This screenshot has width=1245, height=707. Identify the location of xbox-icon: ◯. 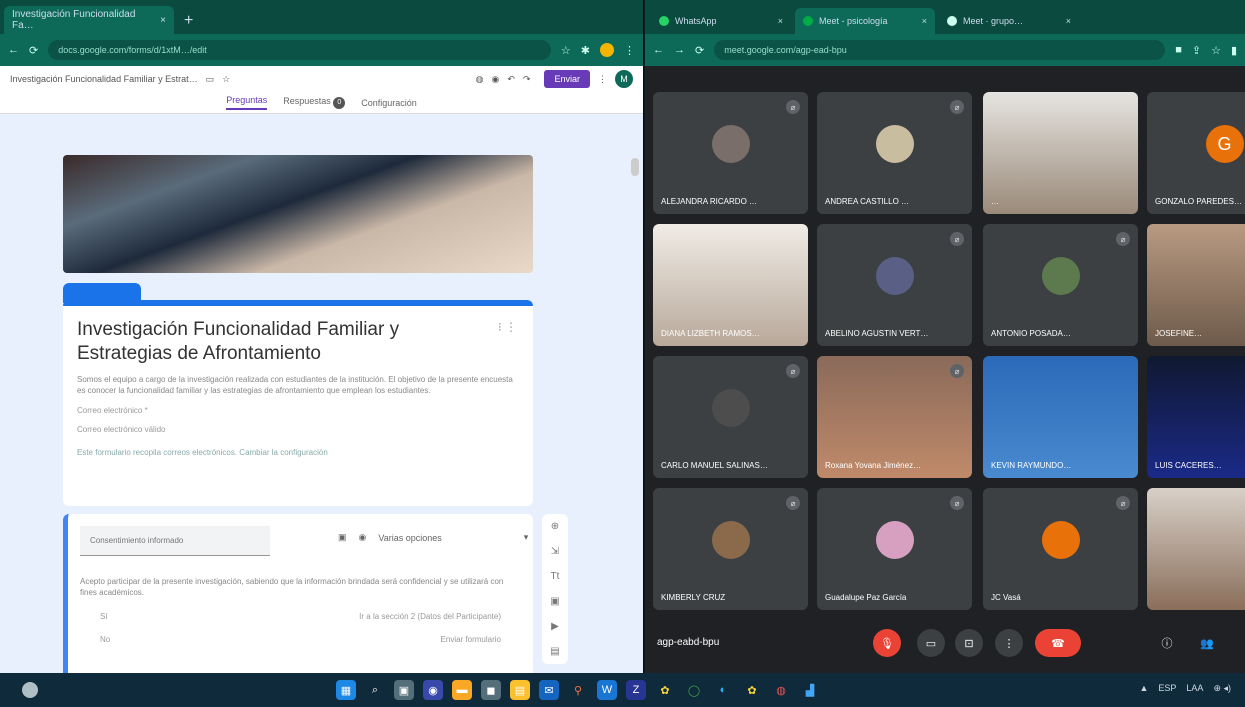
(694, 690).